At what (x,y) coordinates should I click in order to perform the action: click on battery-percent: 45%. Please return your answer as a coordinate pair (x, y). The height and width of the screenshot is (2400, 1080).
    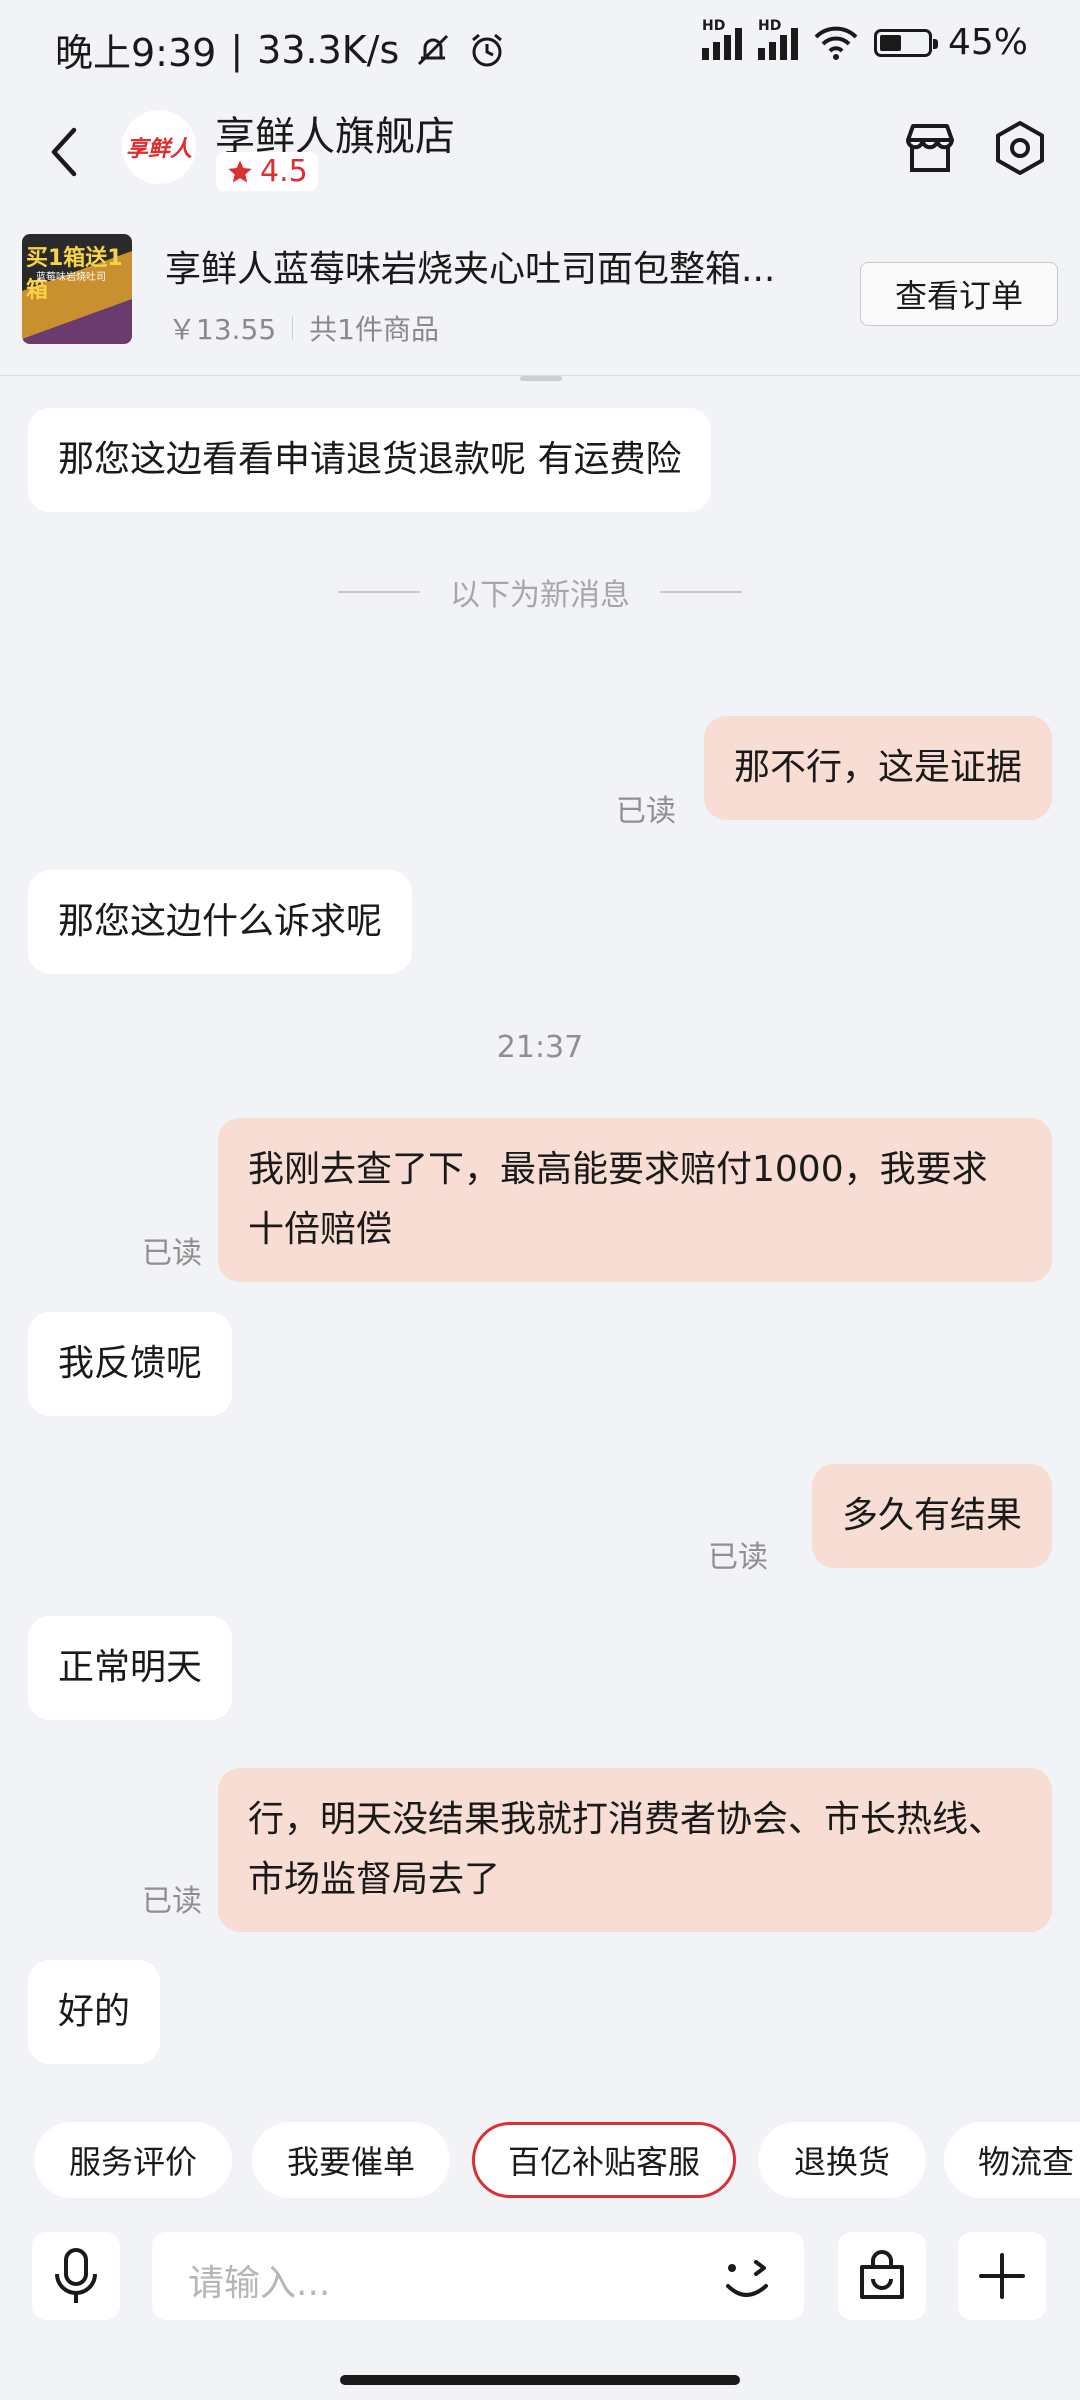
    Looking at the image, I should click on (987, 42).